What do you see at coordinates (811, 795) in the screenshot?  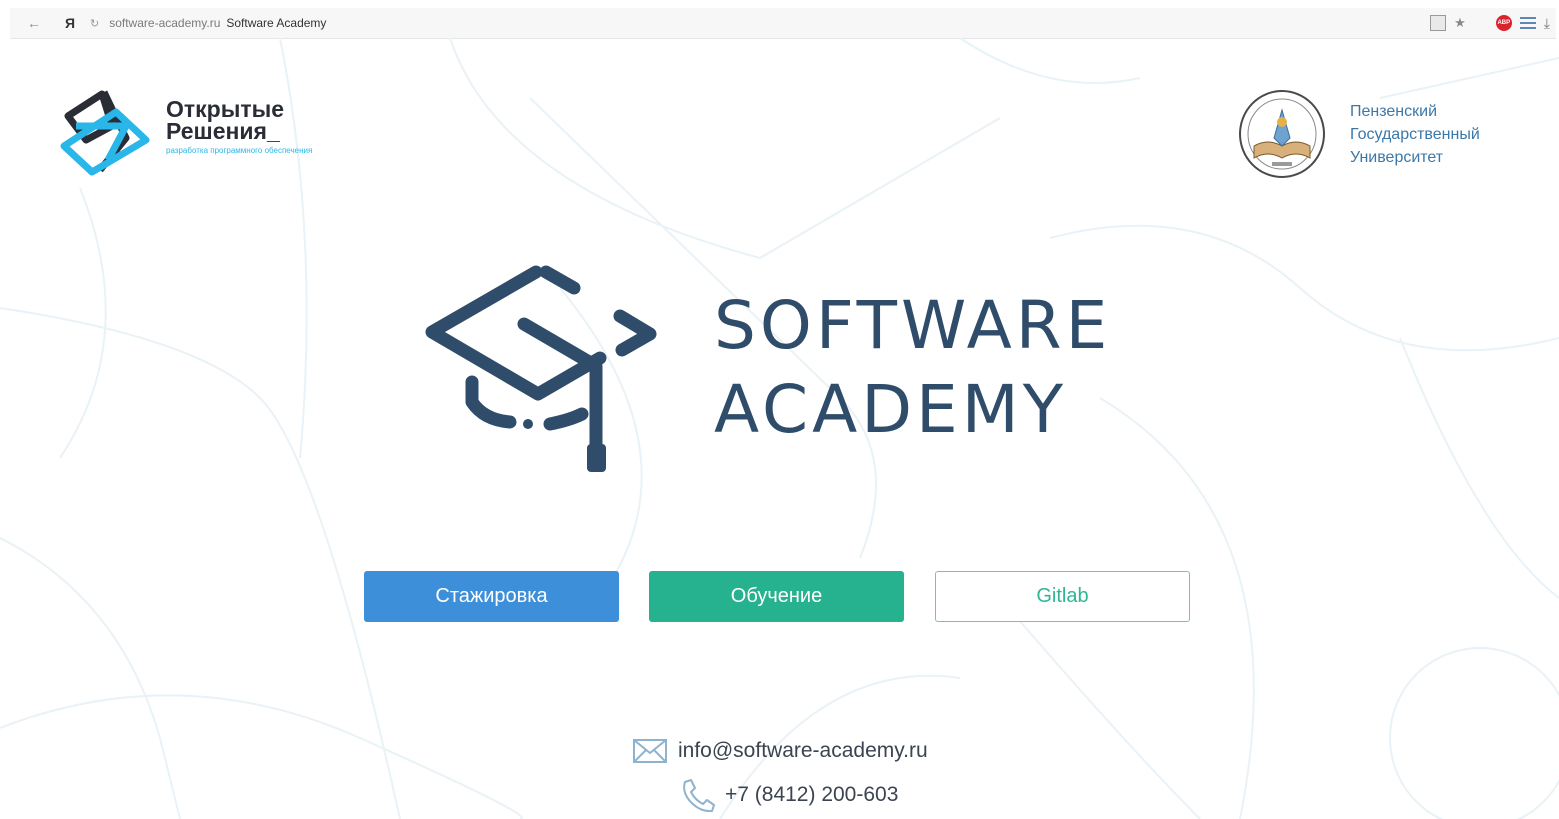 I see `phone-number: +7 (8412) 200-603` at bounding box center [811, 795].